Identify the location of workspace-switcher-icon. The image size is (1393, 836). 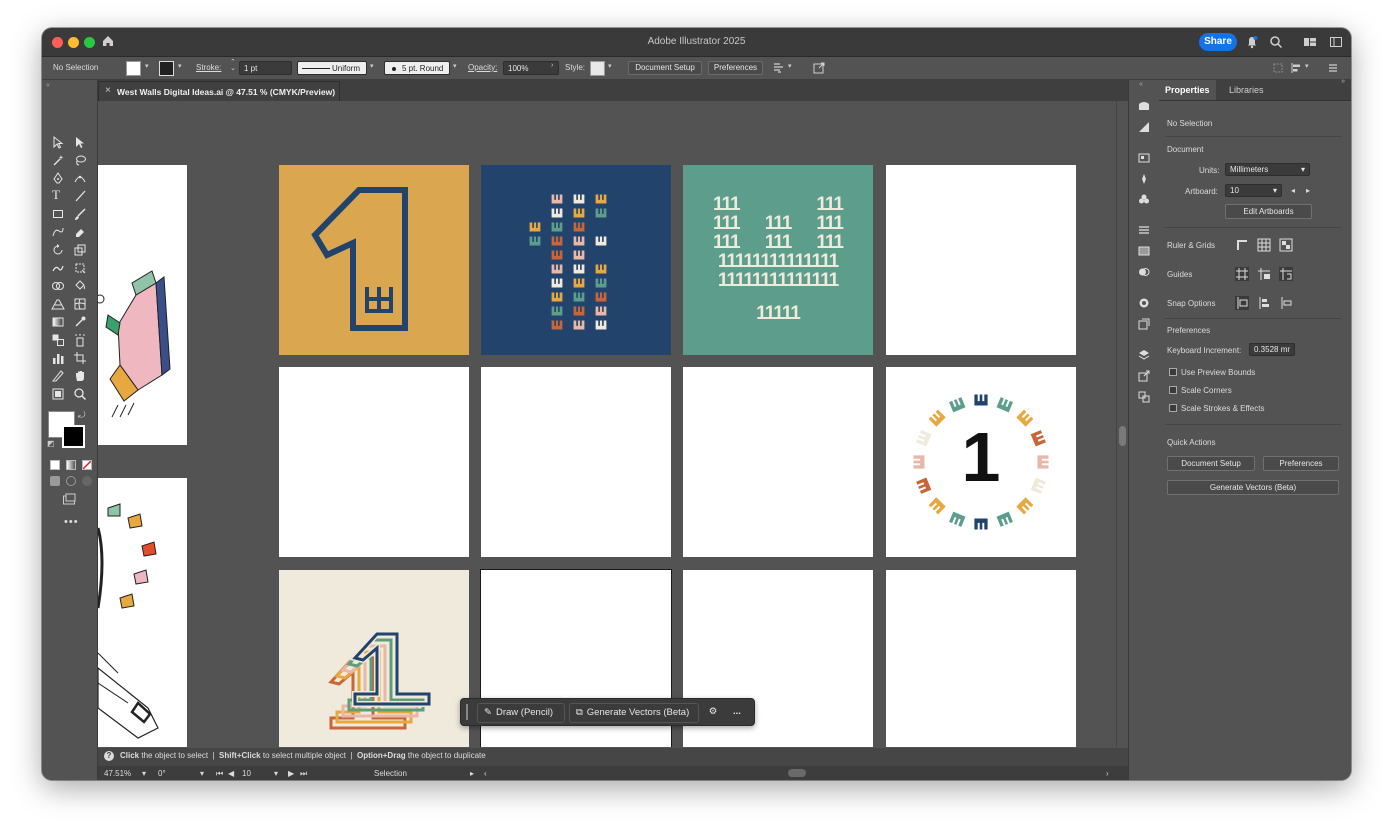
(1310, 42).